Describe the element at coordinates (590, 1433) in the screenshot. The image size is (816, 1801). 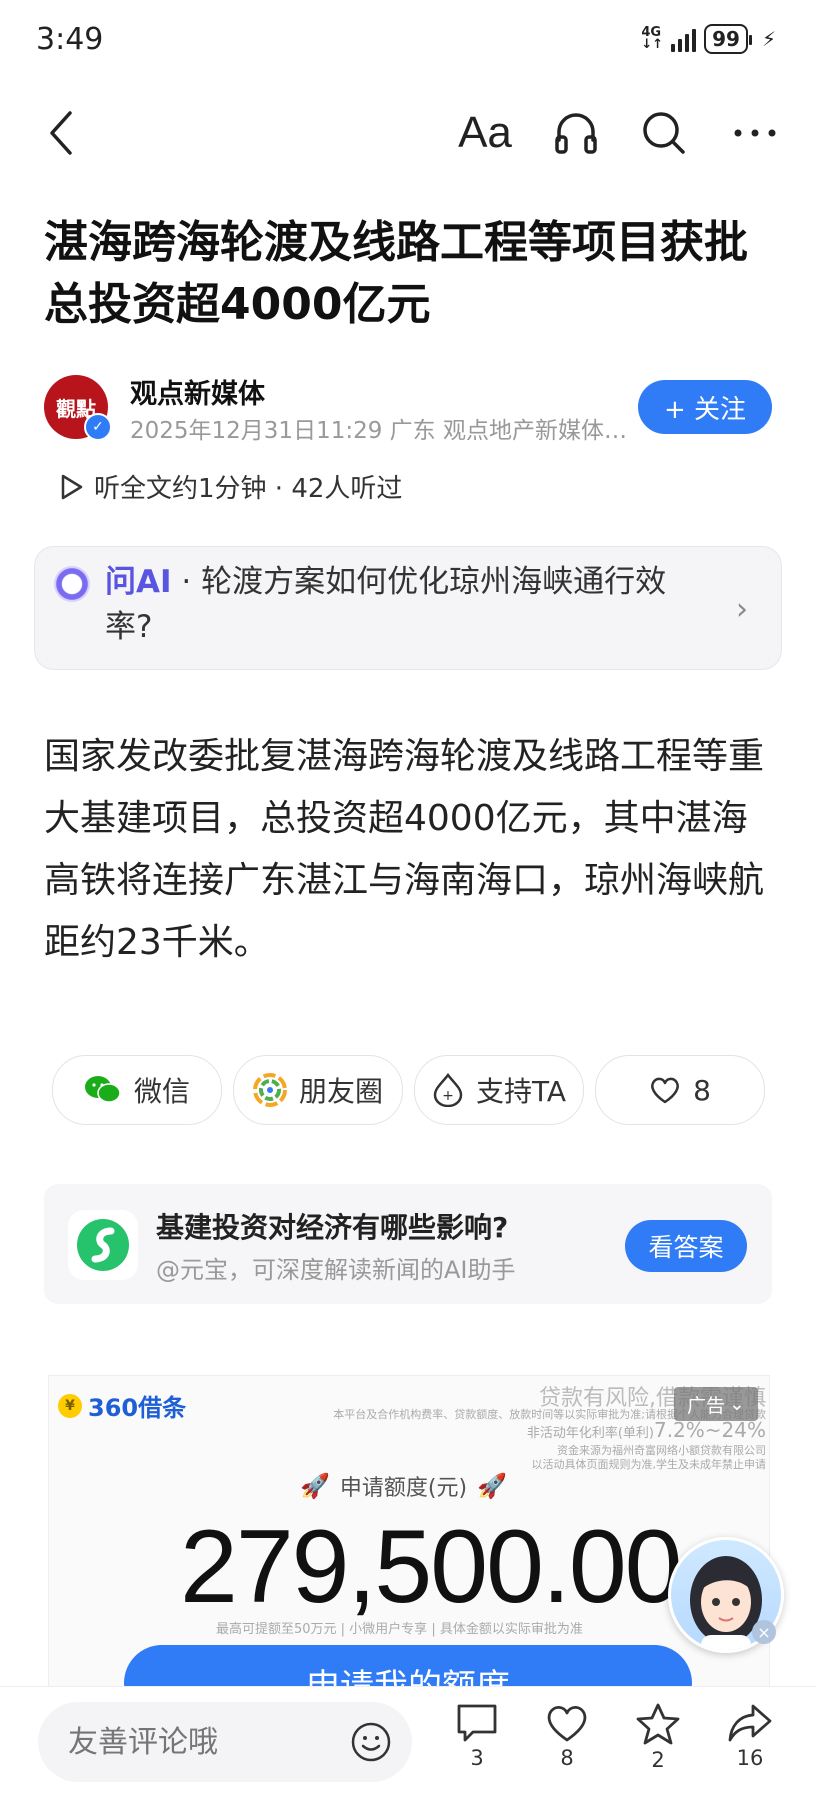
I see `ad-rate-label: 非活动年化利率(单利)` at that location.